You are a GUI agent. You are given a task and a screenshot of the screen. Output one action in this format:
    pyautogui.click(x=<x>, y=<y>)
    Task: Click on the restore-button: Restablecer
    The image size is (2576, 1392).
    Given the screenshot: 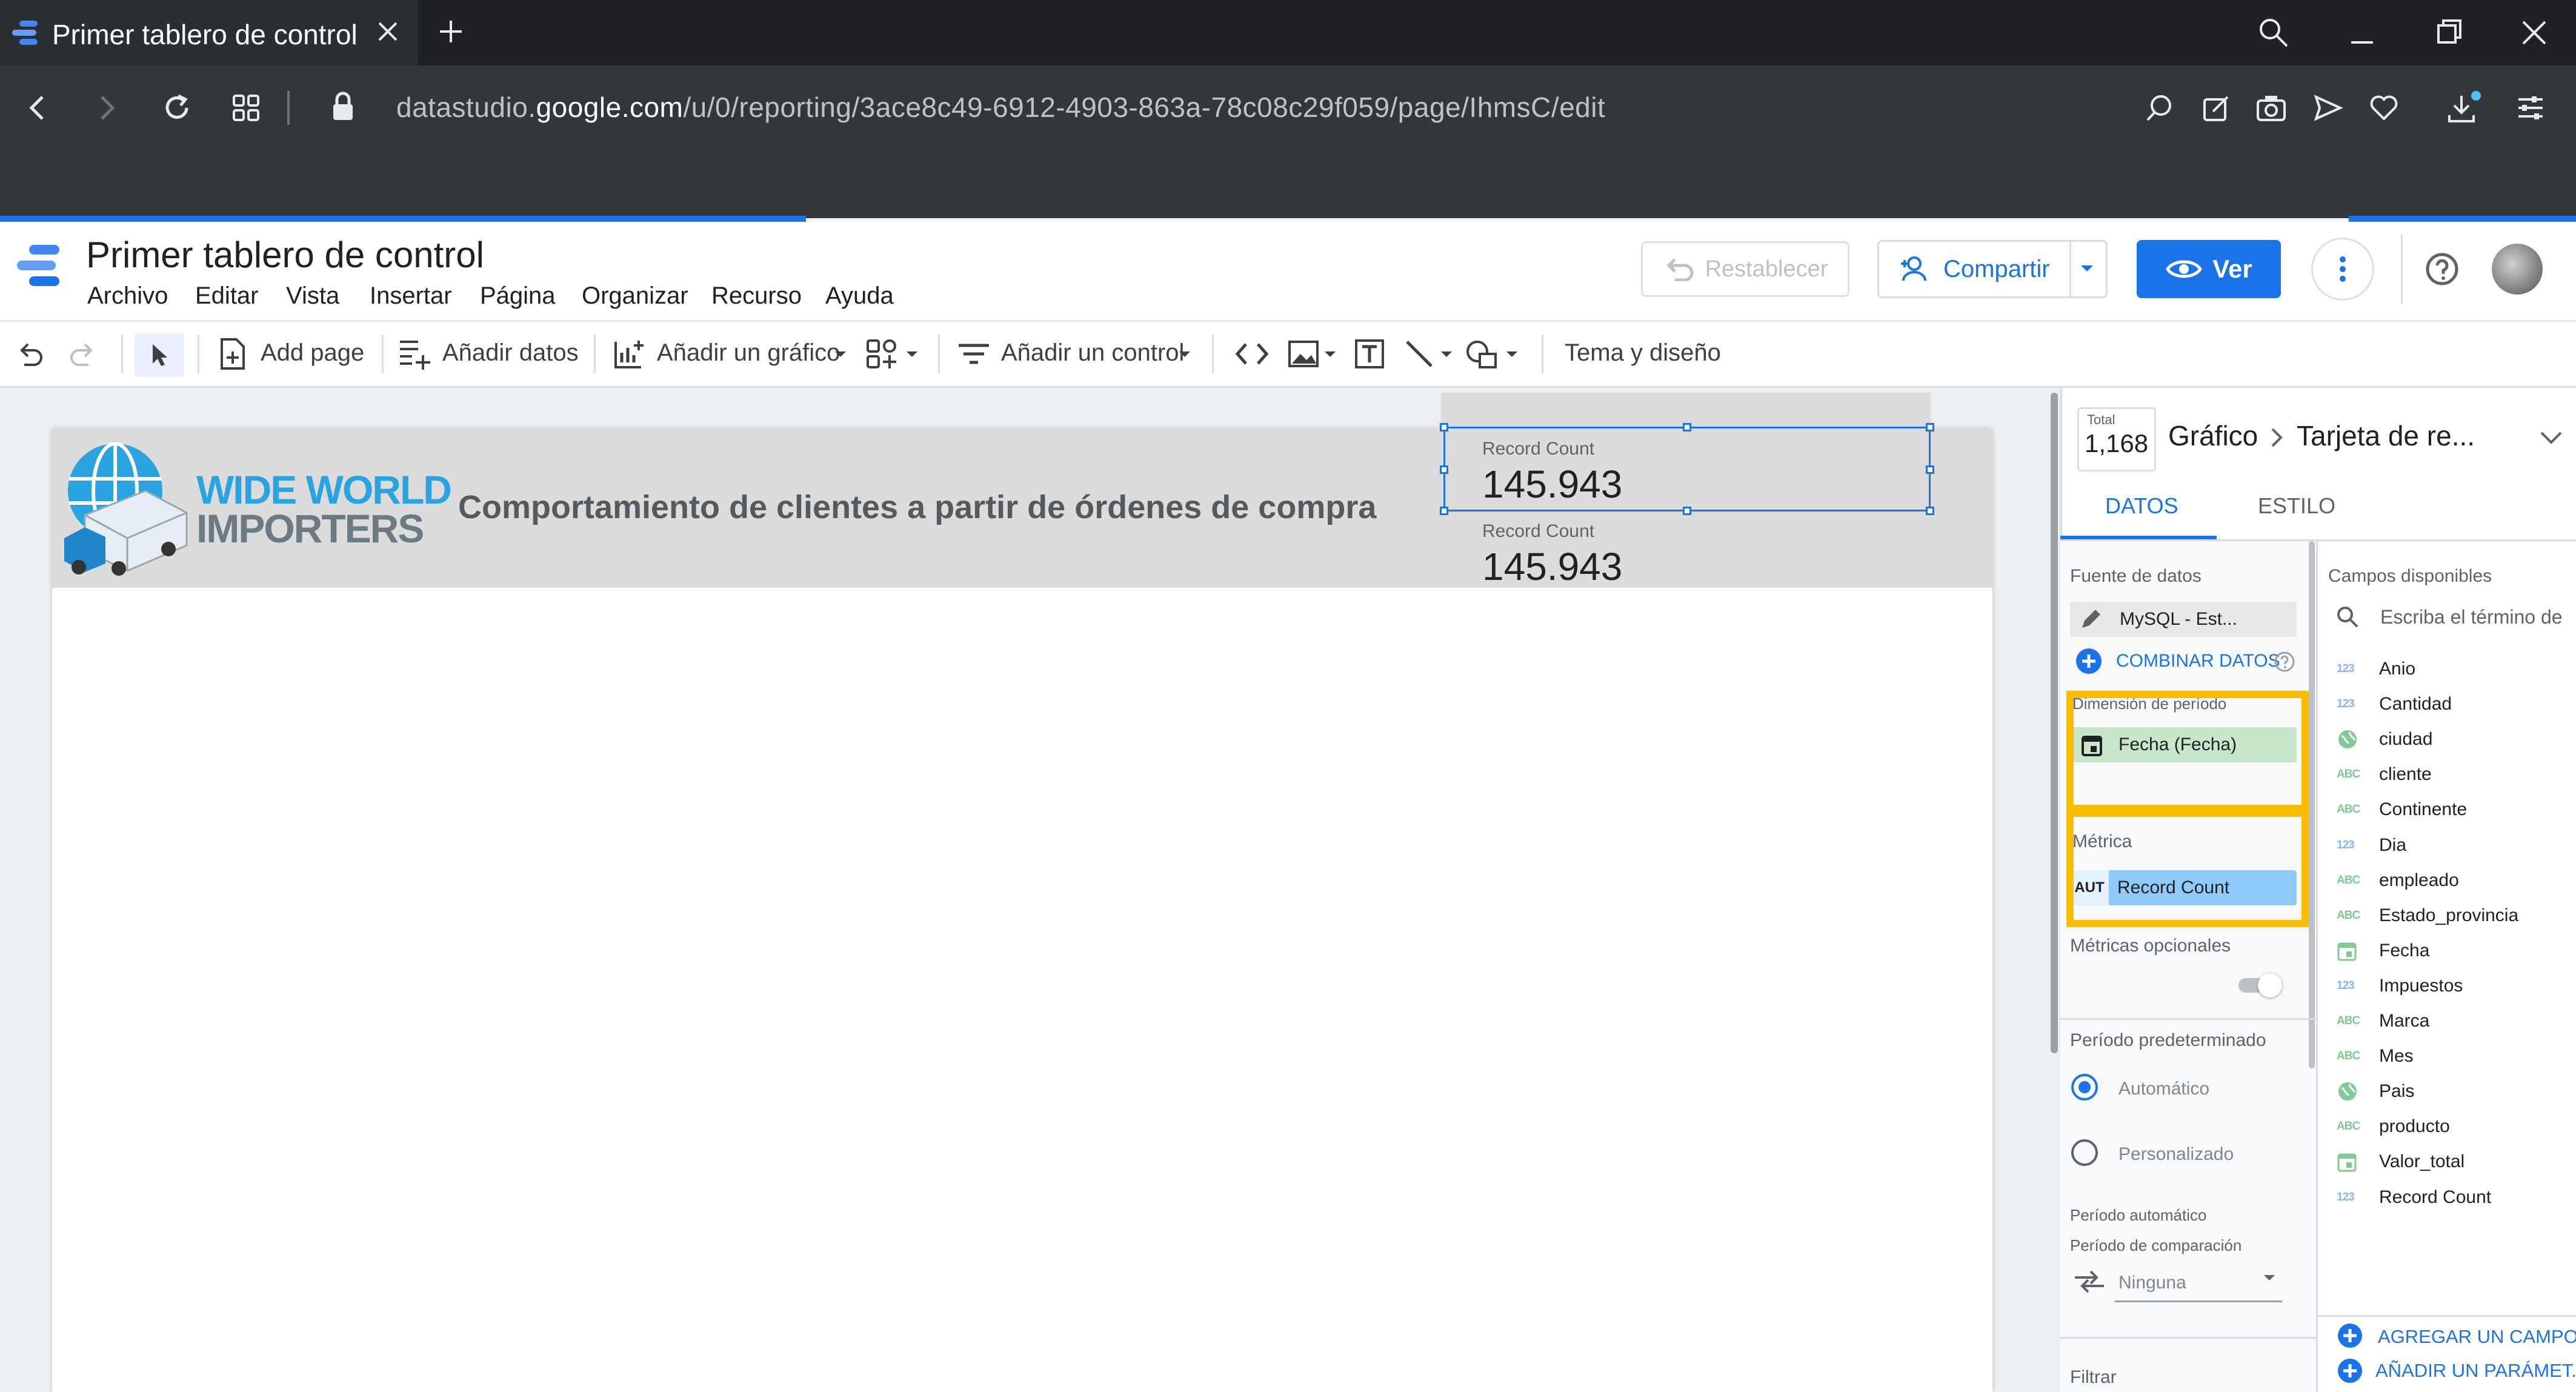 What is the action you would take?
    pyautogui.click(x=1745, y=269)
    